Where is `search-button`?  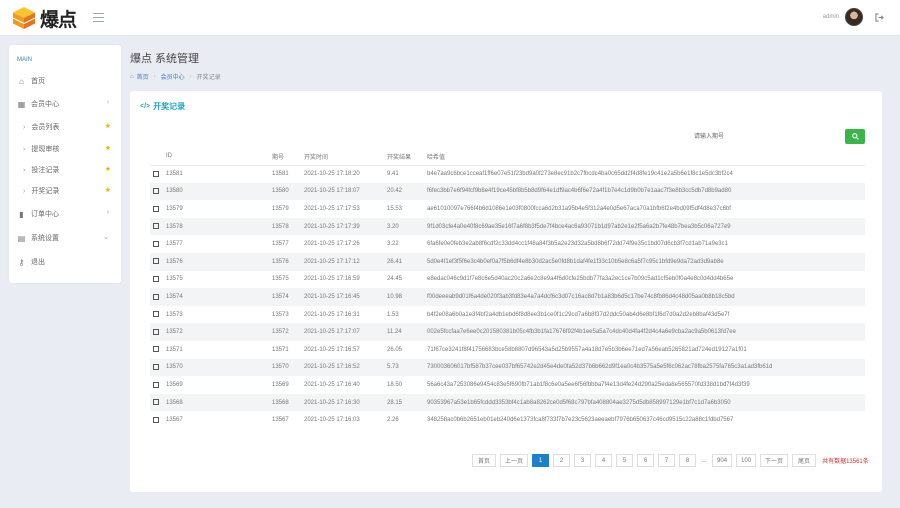
search-button is located at coordinates (855, 136).